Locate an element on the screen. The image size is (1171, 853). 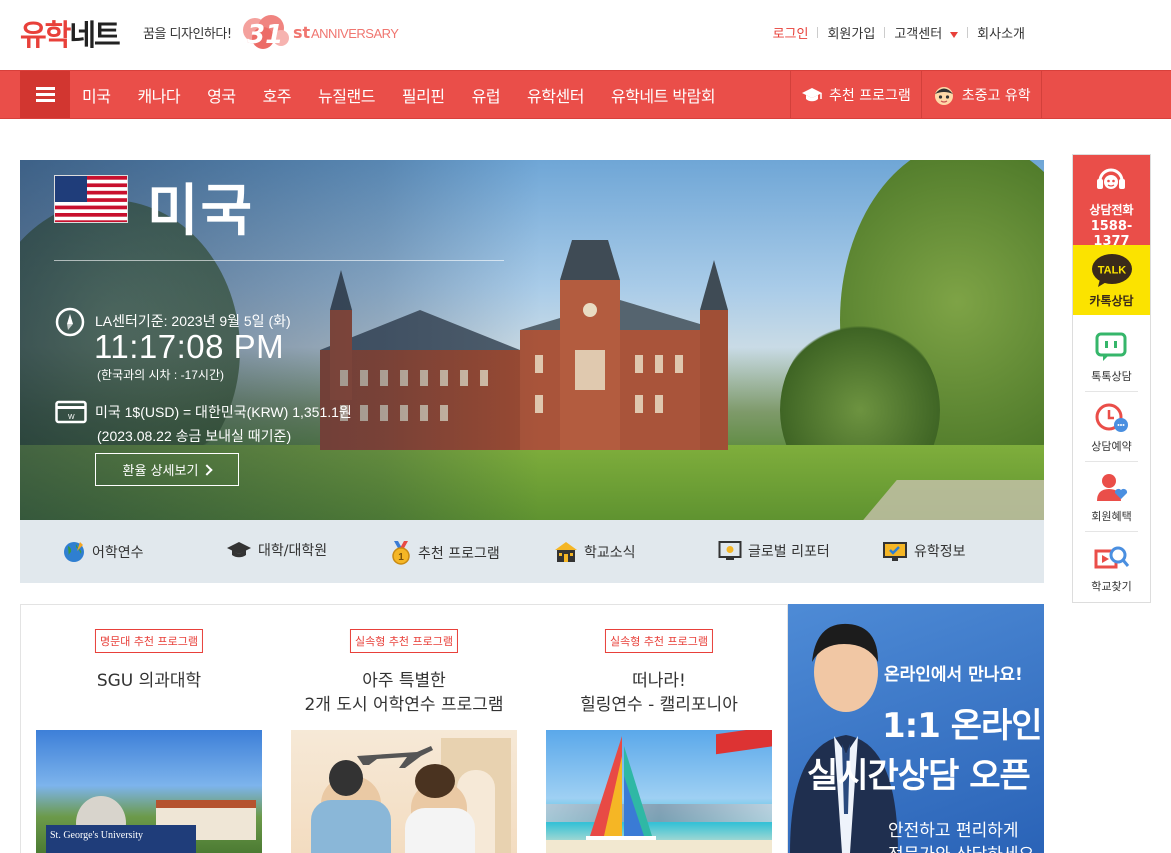
program-title: 아주 특별한 2개 도시 어학연수 프로그램 is located at coordinates (404, 693).